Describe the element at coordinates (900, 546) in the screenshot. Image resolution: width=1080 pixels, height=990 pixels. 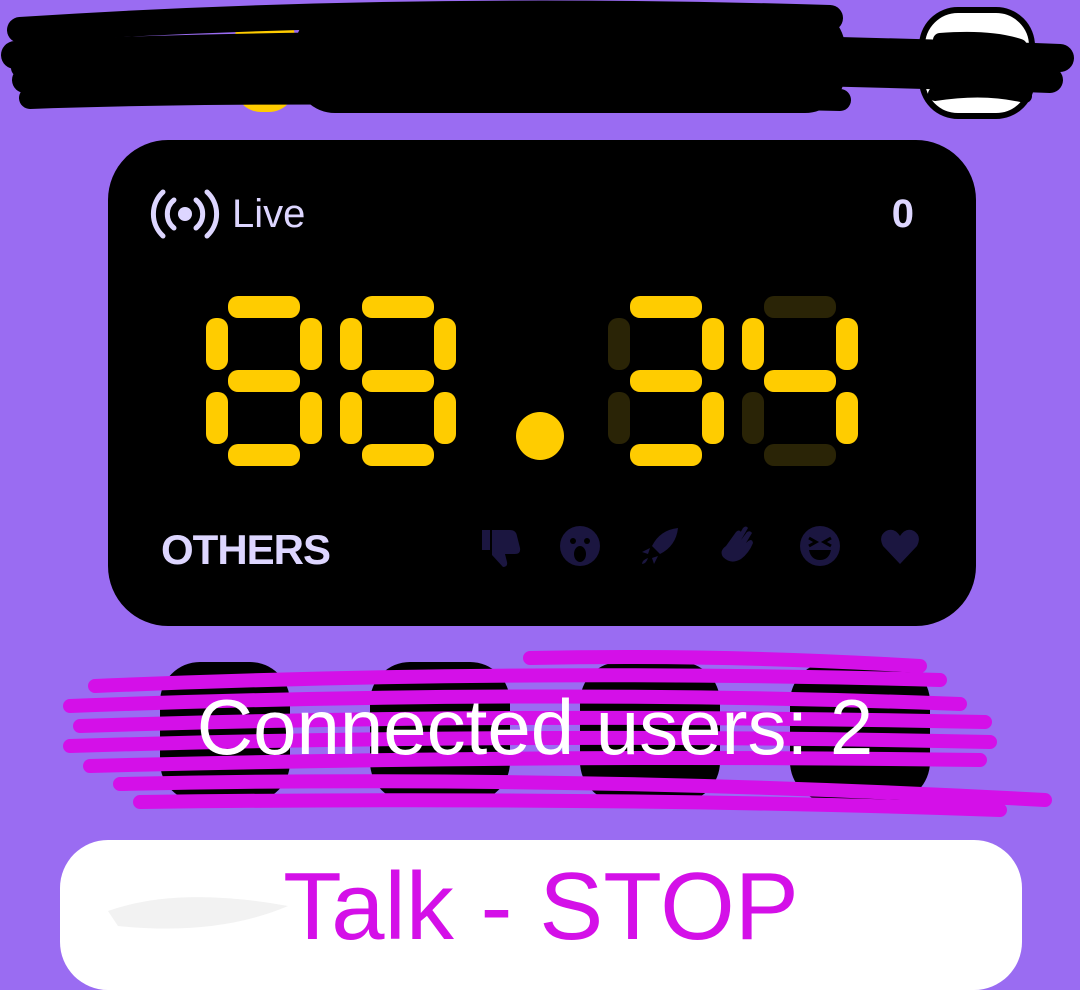
I see `heart-icon` at that location.